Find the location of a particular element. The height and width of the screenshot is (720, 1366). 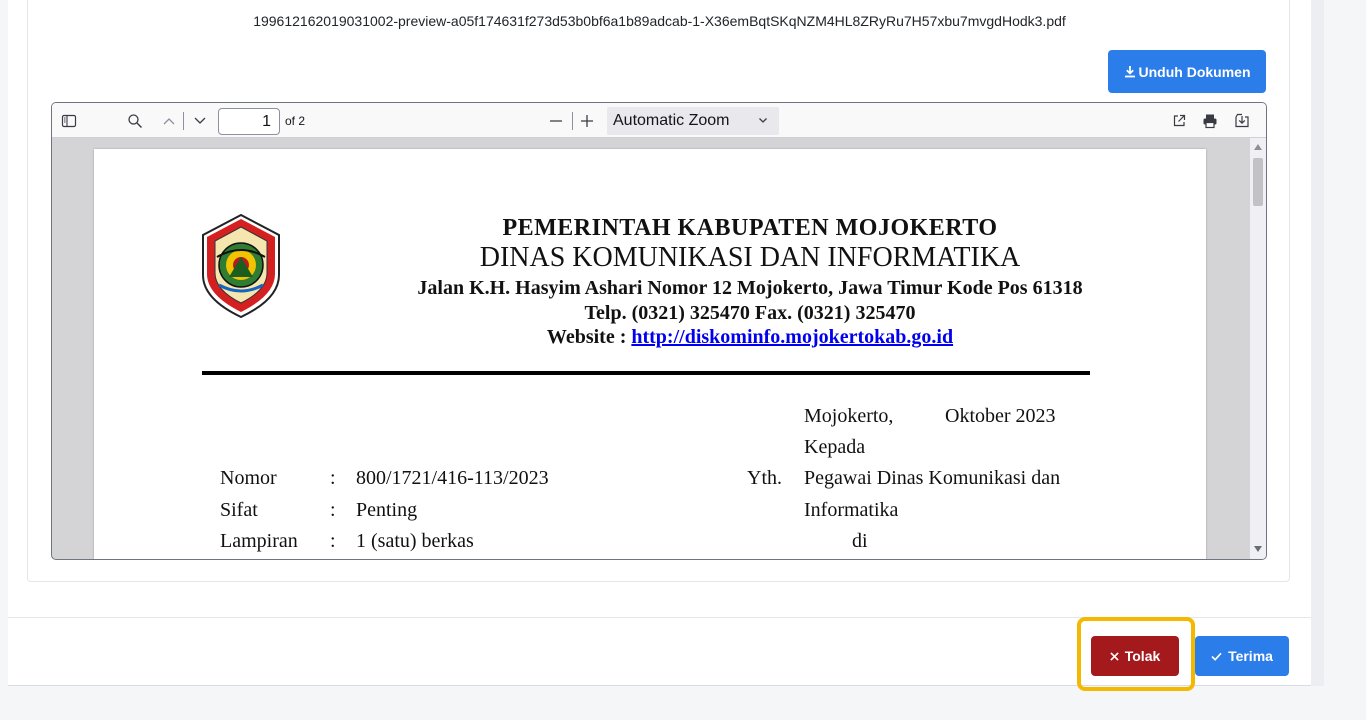

field-value-sifat: Penting is located at coordinates (387, 510).